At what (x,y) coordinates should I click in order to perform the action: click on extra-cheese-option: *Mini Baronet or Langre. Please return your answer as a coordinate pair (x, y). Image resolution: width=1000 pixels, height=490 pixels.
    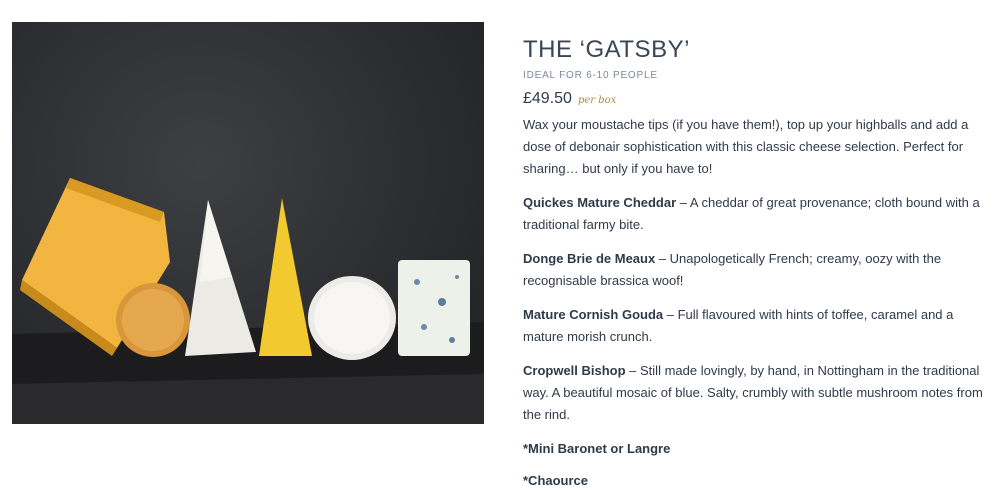
    Looking at the image, I should click on (597, 448).